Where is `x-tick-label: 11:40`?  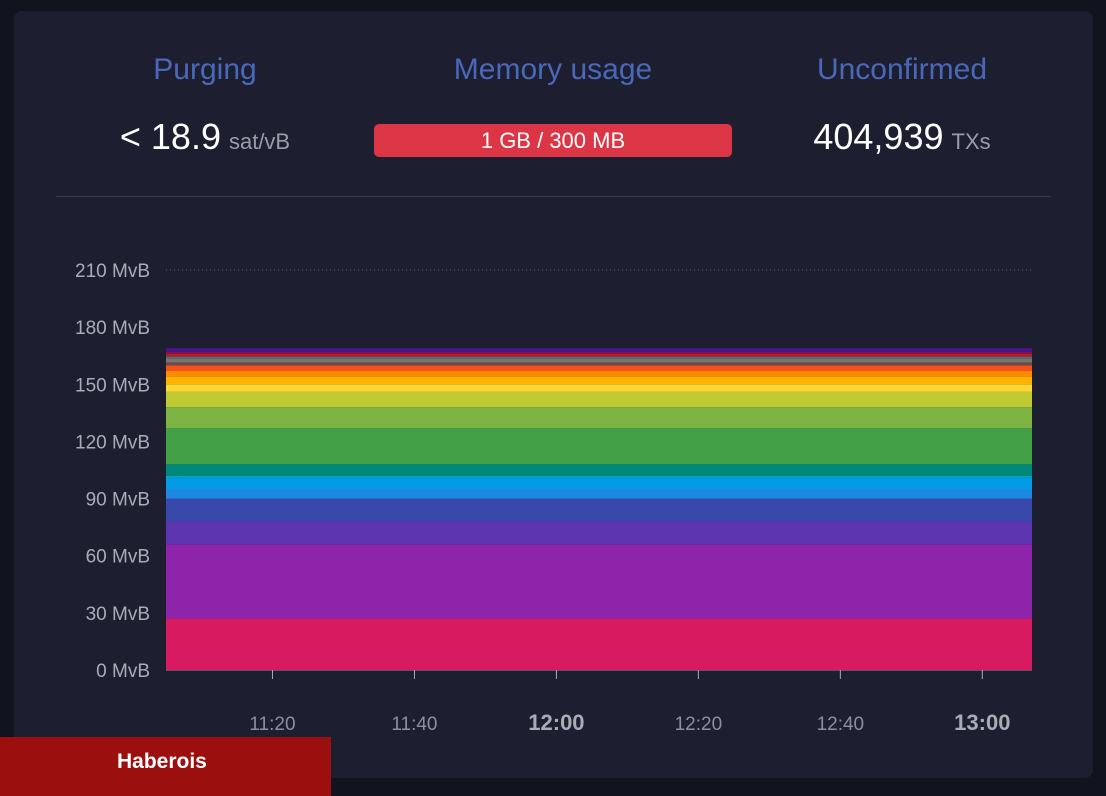 x-tick-label: 11:40 is located at coordinates (414, 724).